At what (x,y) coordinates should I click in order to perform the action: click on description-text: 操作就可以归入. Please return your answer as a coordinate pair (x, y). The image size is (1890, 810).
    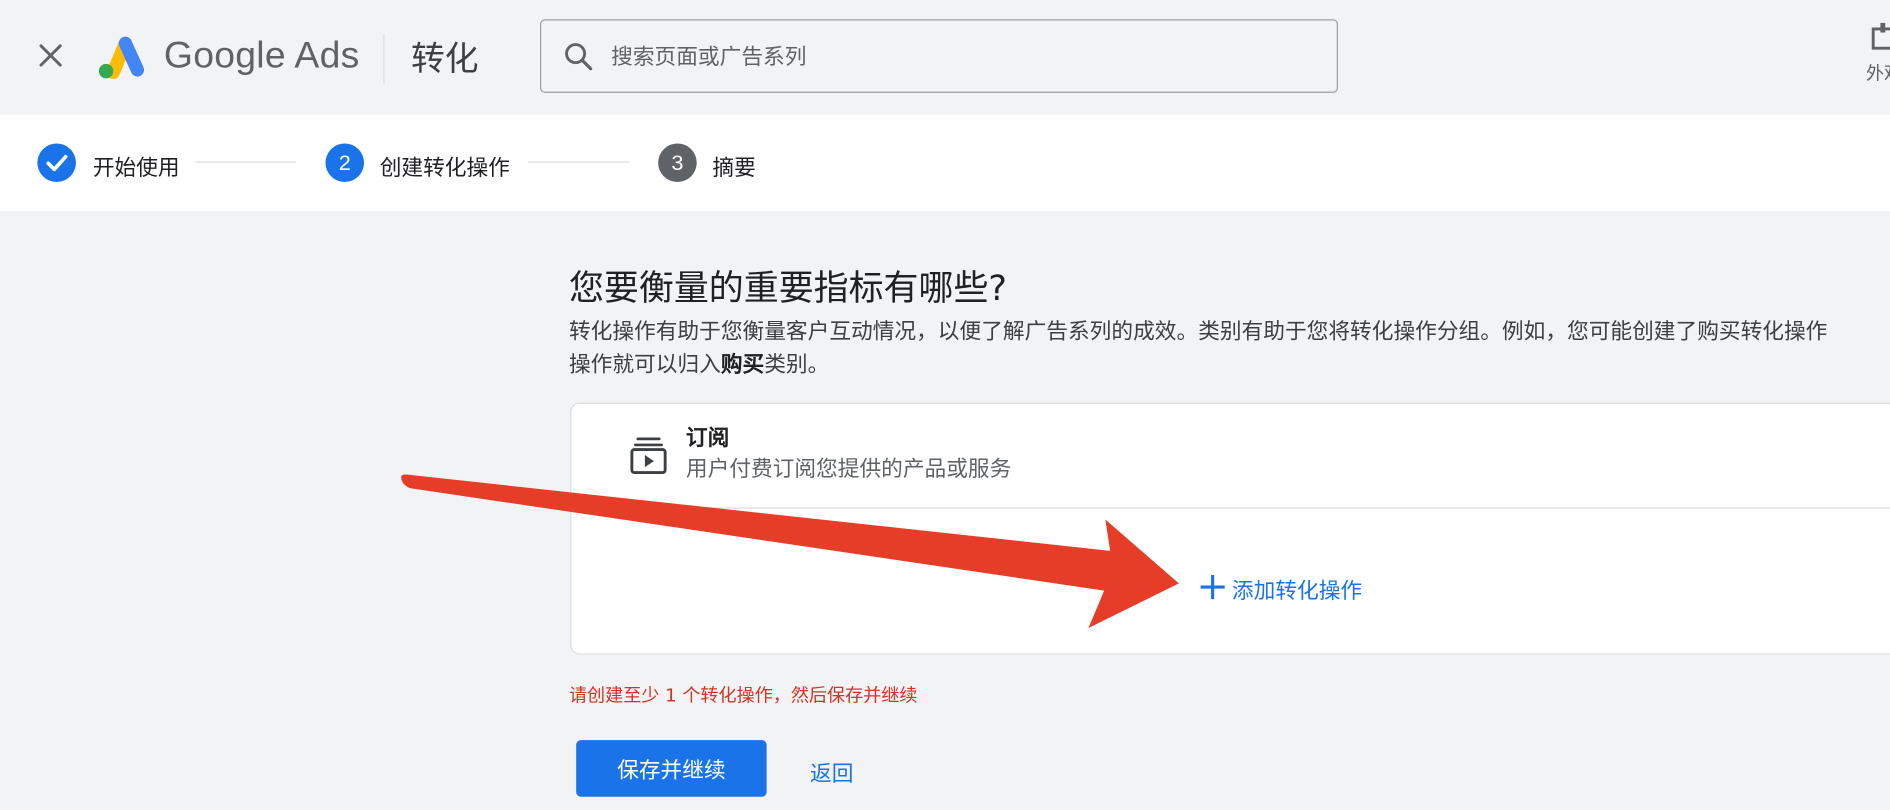
    Looking at the image, I should click on (644, 364).